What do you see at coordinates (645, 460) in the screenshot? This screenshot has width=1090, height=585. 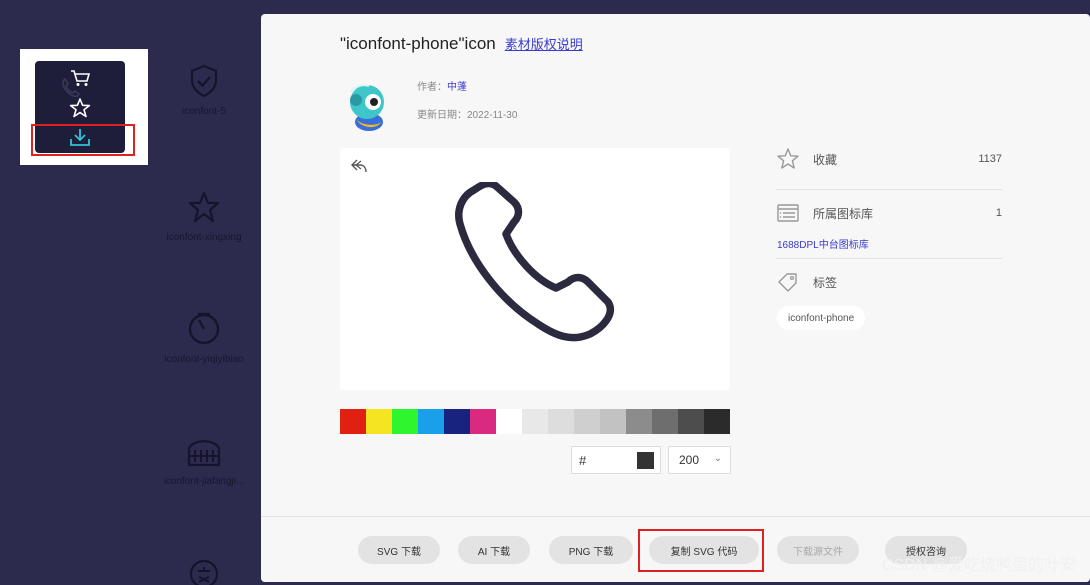 I see `current-color-chip` at bounding box center [645, 460].